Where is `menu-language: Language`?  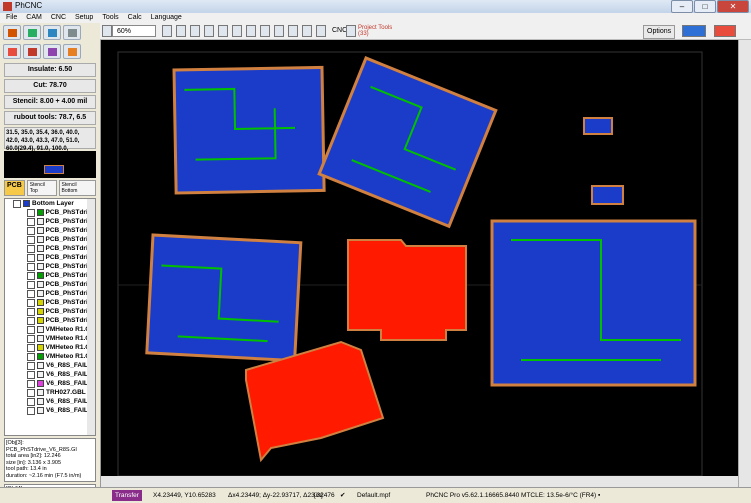
menu-language: Language is located at coordinates (166, 18).